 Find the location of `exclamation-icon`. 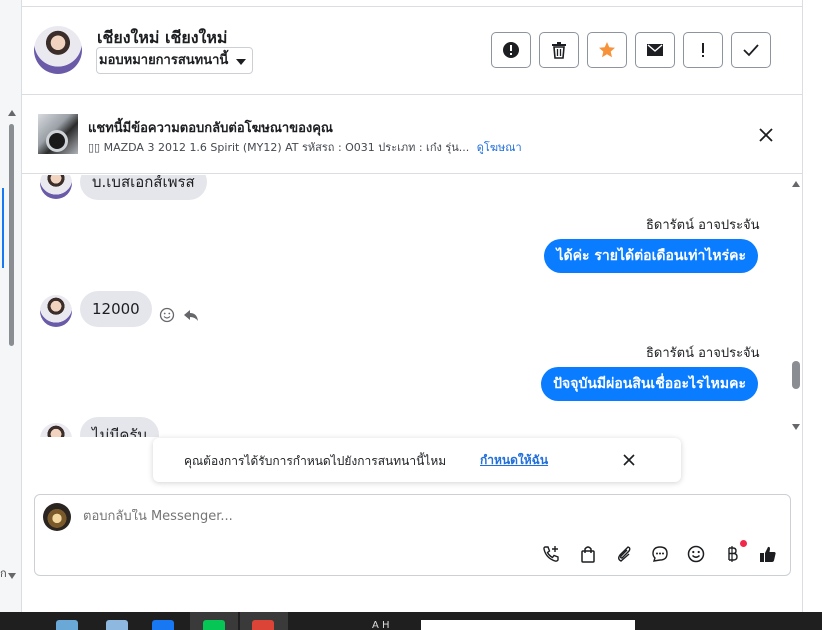

exclamation-icon is located at coordinates (703, 50).